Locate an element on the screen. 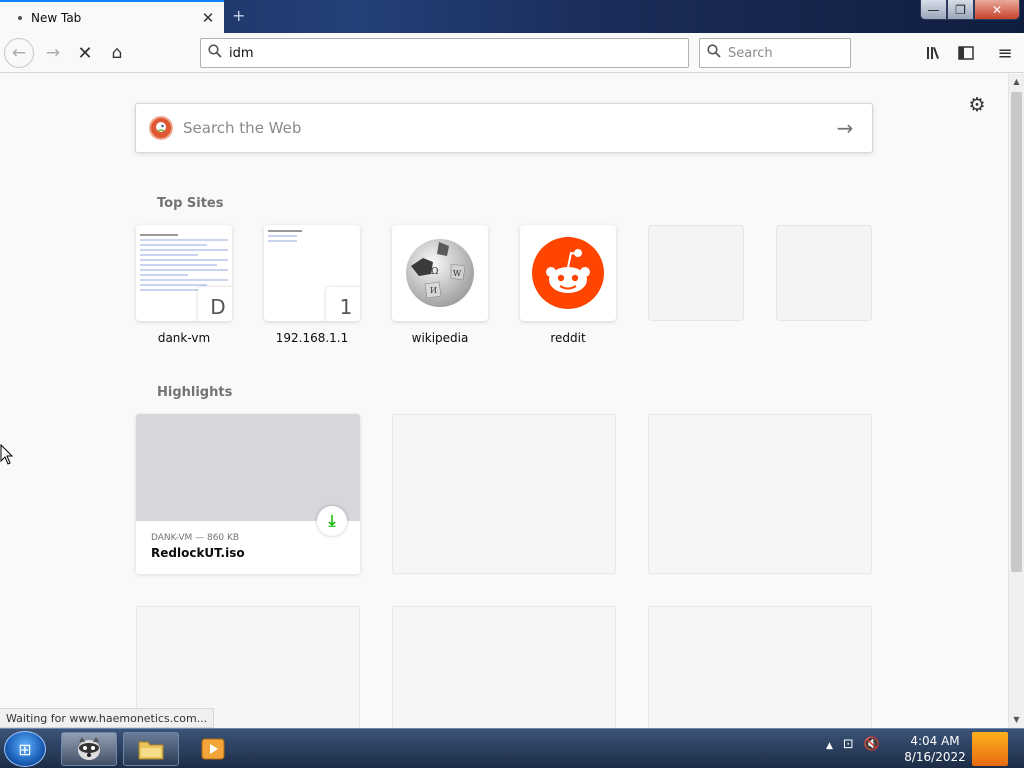  site-badge: 1 is located at coordinates (343, 304).